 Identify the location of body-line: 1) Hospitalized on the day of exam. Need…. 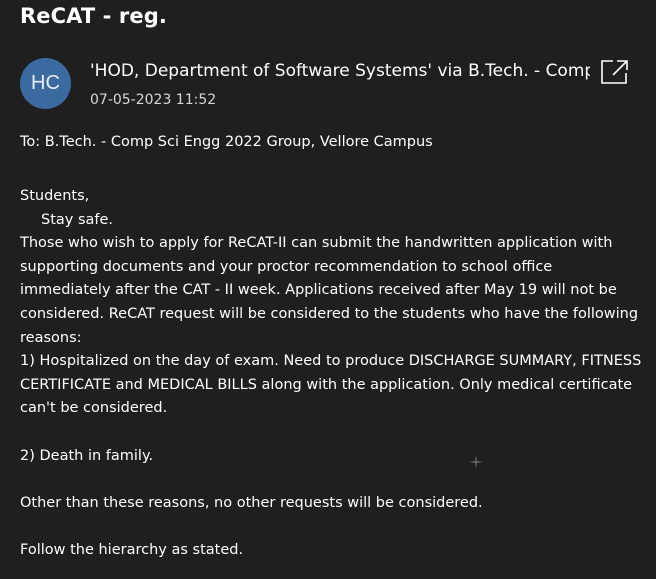
(331, 361).